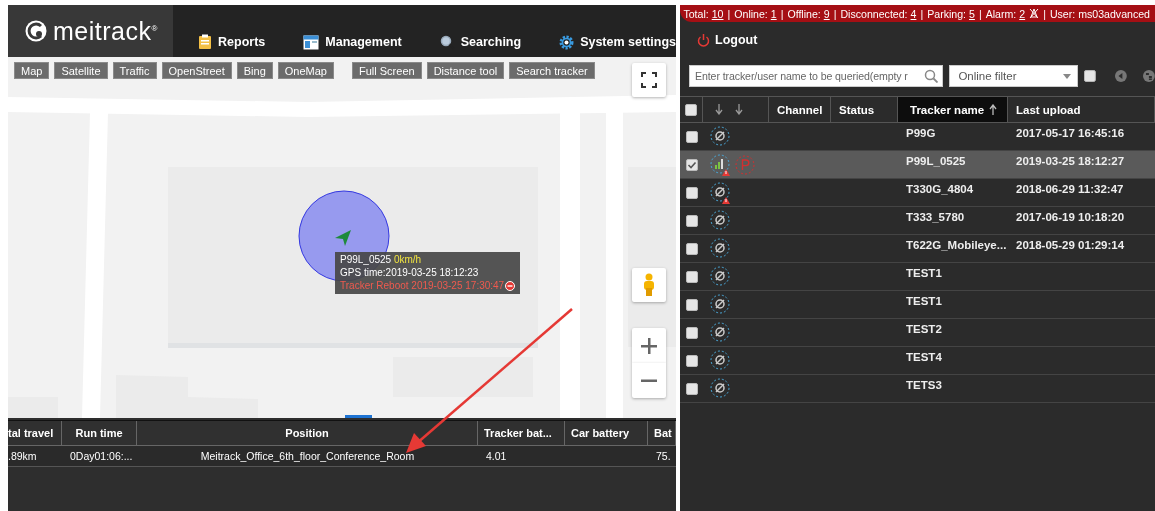 The width and height of the screenshot is (1155, 511). What do you see at coordinates (1070, 132) in the screenshot?
I see `last-upload-time: 2017-05-17 16:45:16` at bounding box center [1070, 132].